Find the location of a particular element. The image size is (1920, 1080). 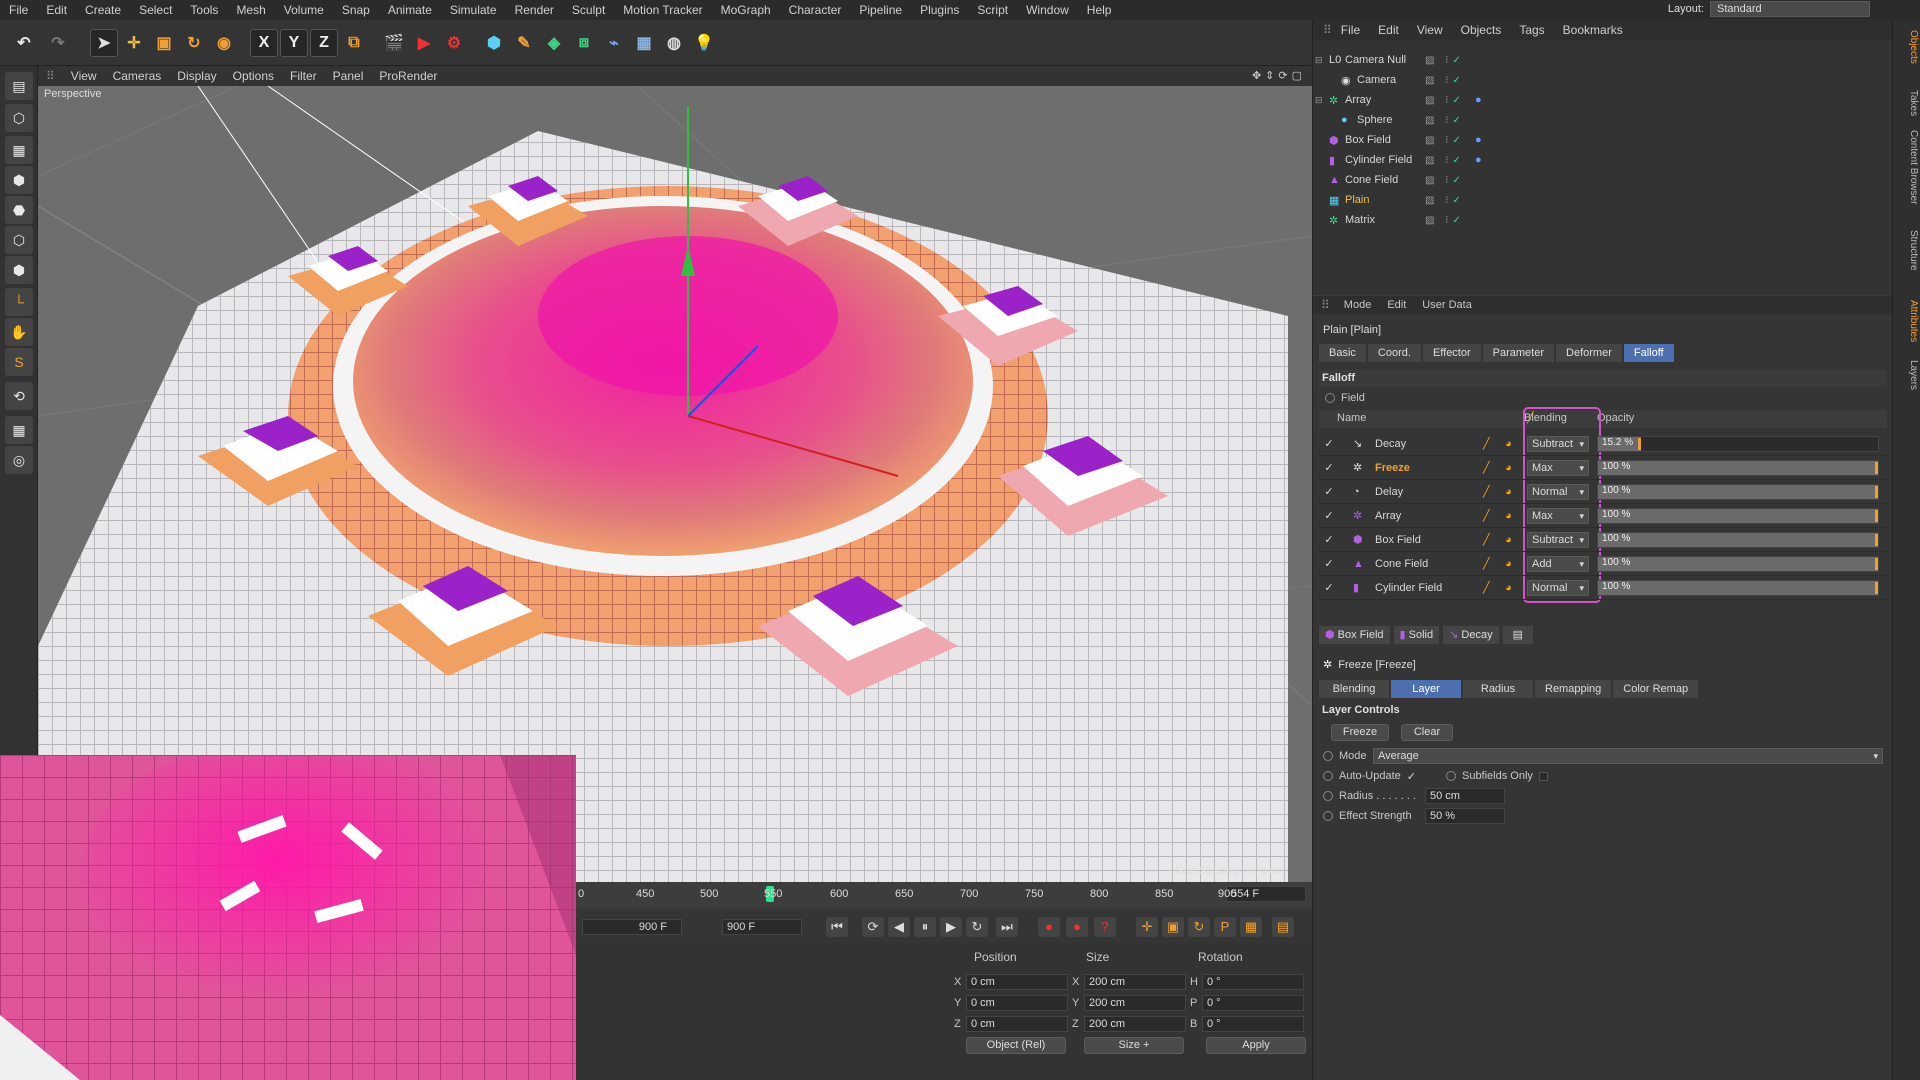

obj-menu-bookmarks: Bookmarks is located at coordinates (1593, 30).